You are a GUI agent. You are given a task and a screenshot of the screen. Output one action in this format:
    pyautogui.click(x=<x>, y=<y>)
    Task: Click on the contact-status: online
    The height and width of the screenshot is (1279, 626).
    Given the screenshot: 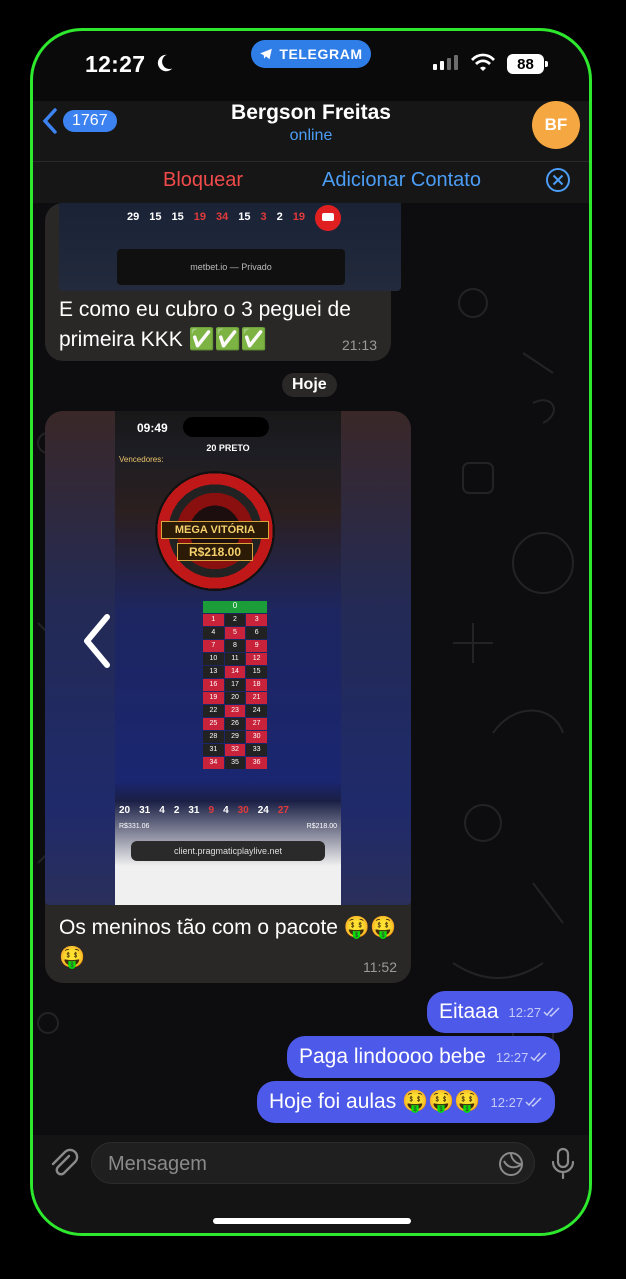 What is the action you would take?
    pyautogui.click(x=311, y=135)
    